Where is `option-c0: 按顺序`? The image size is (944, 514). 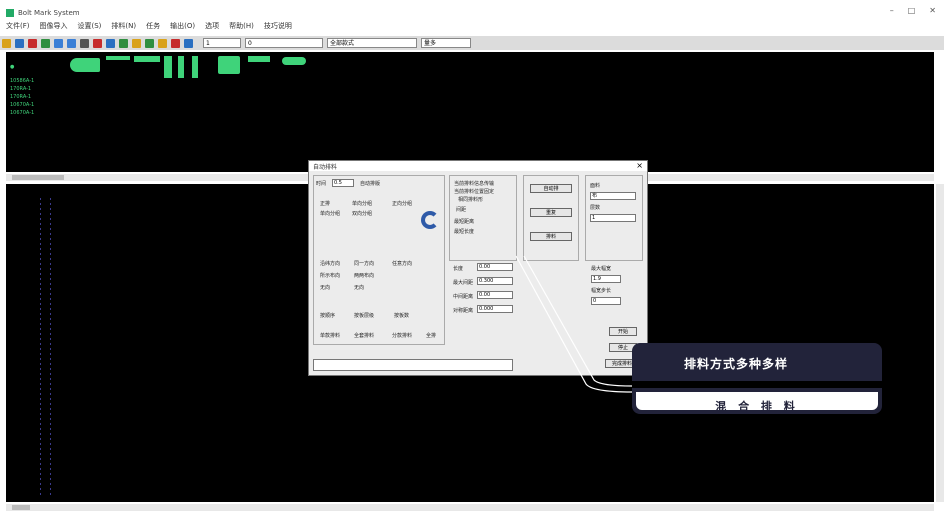
option-c0: 按顺序 is located at coordinates (327, 315).